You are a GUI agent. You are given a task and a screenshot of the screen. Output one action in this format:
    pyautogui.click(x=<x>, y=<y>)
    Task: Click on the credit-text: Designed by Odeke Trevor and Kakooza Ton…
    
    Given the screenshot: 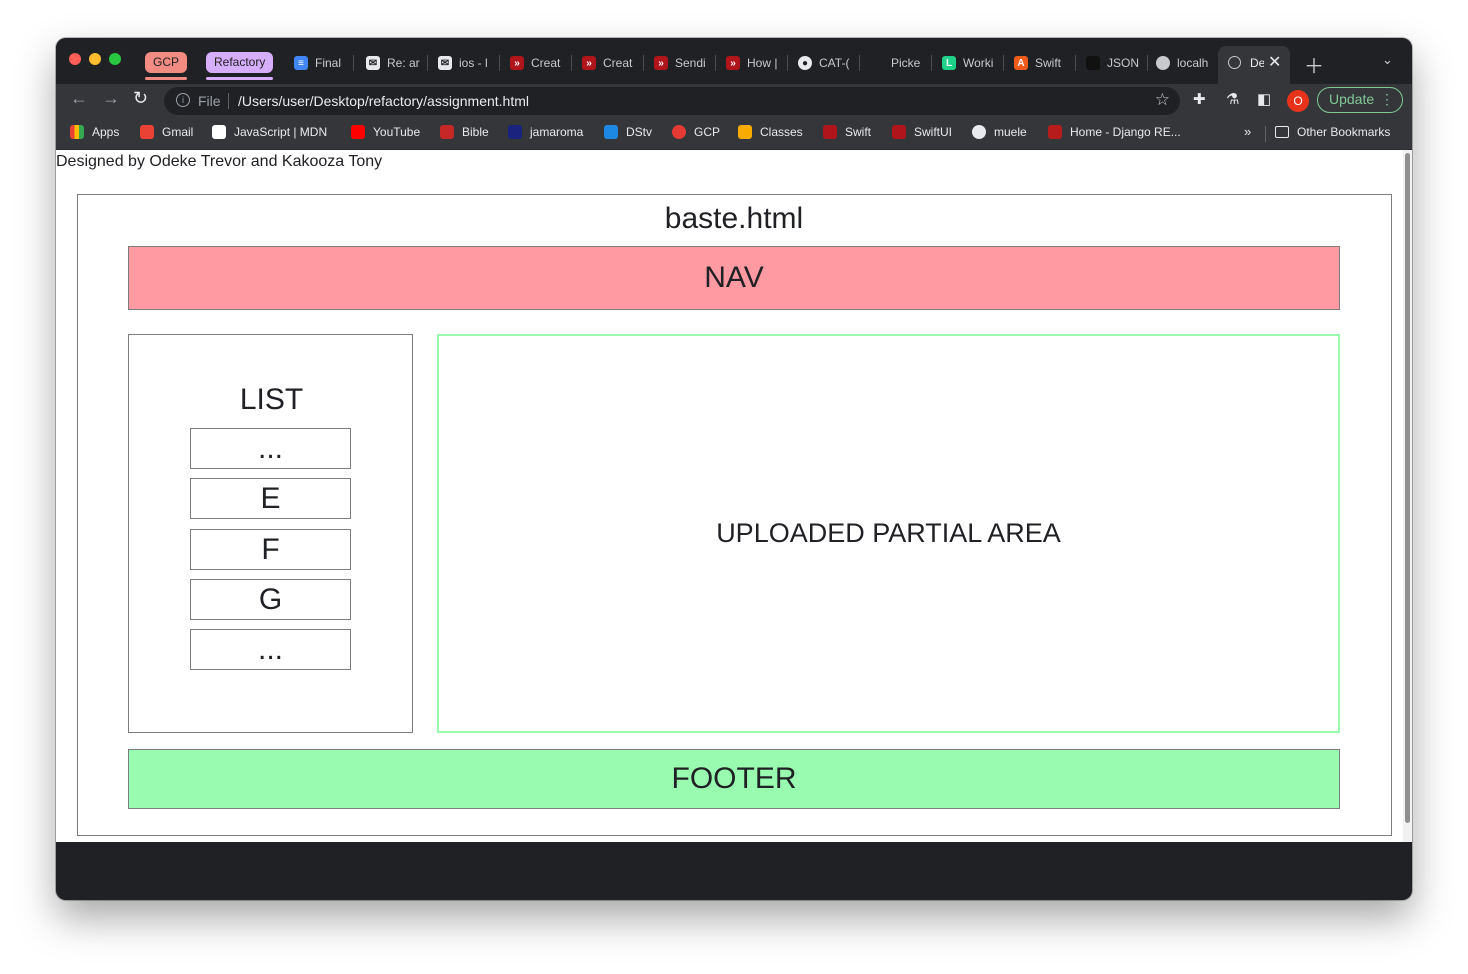 What is the action you would take?
    pyautogui.click(x=219, y=161)
    